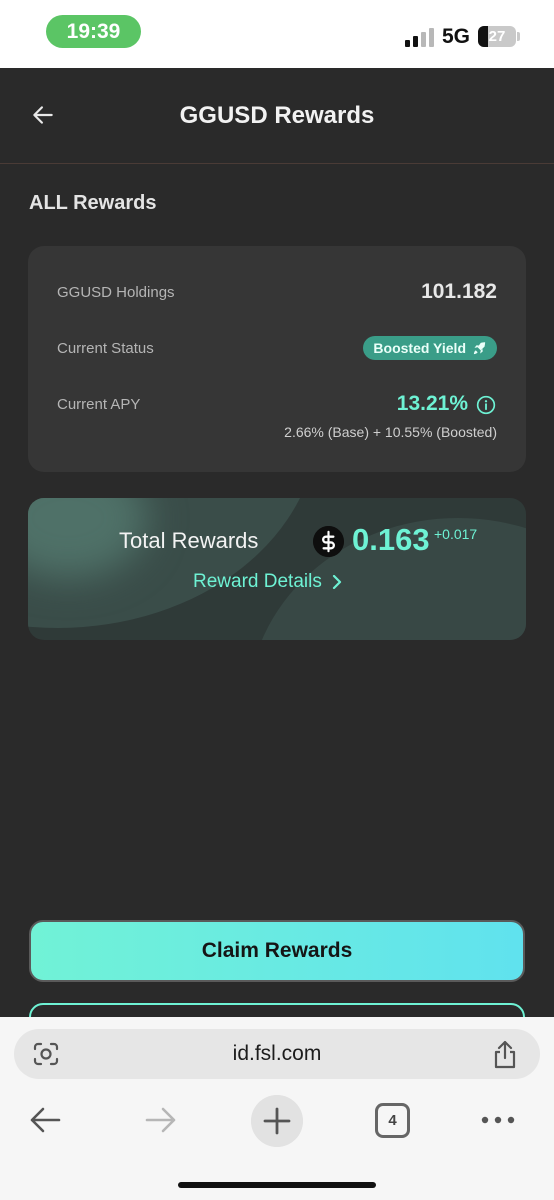  Describe the element at coordinates (336, 582) in the screenshot. I see `chevron-right-icon` at that location.